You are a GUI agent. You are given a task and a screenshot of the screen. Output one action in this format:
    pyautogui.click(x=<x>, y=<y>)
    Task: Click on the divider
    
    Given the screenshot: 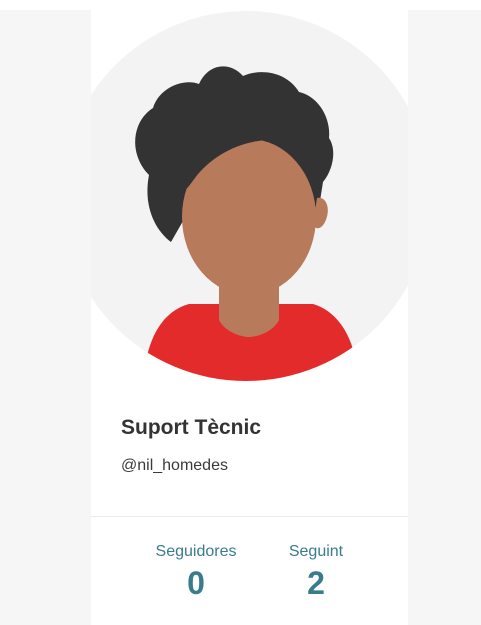 What is the action you would take?
    pyautogui.click(x=249, y=516)
    